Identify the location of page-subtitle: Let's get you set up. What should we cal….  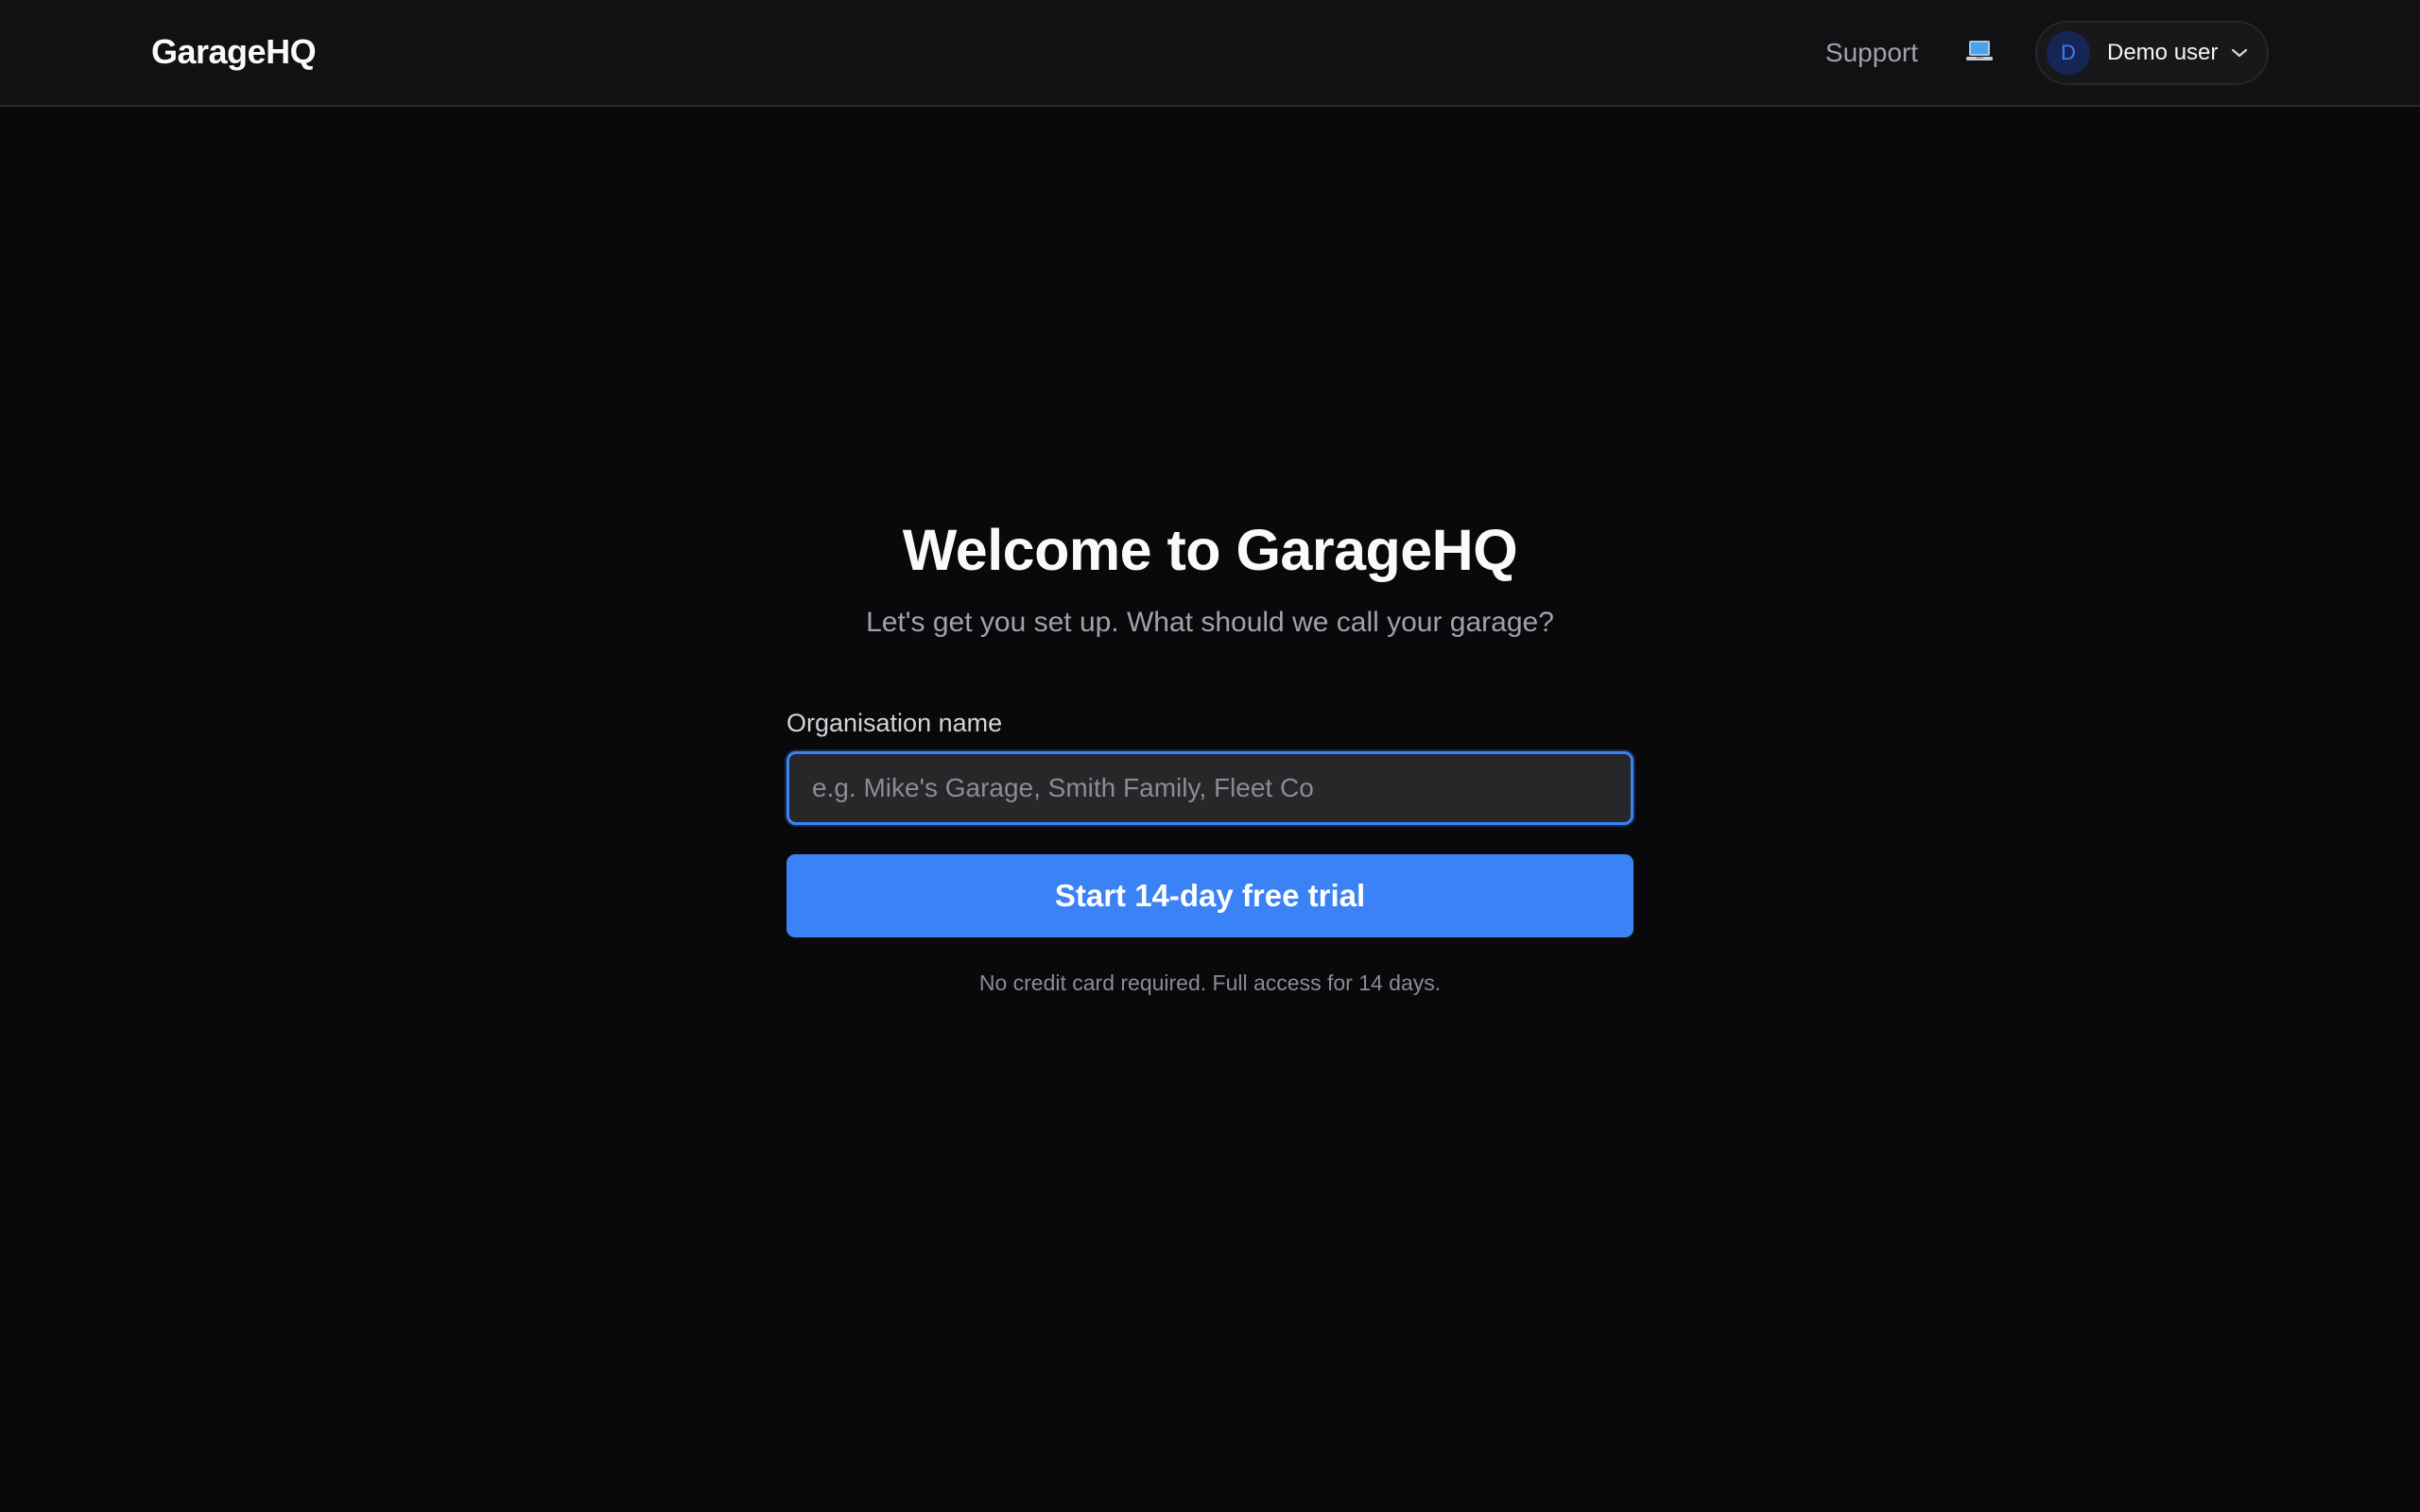
(1210, 622).